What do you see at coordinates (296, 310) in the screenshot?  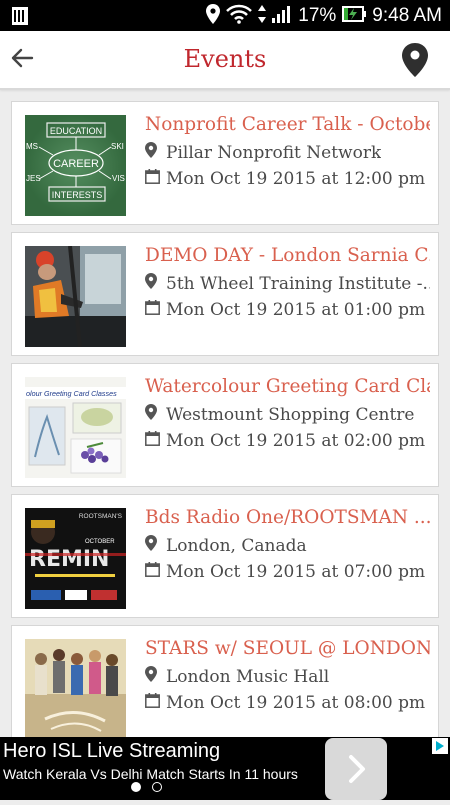 I see `event-date-text: Mon Oct 19 2015 at 01:00 pm` at bounding box center [296, 310].